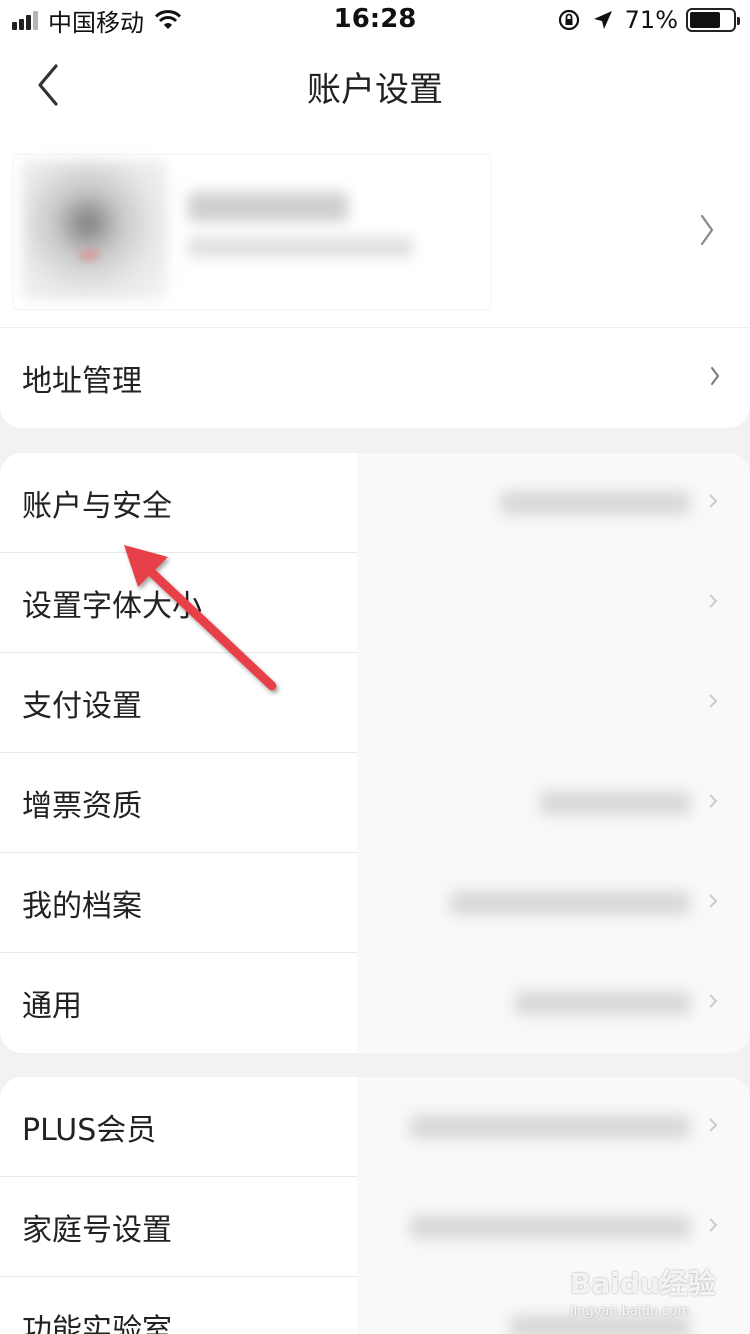 The image size is (750, 1334). I want to click on page-title: 账户设置, so click(375, 90).